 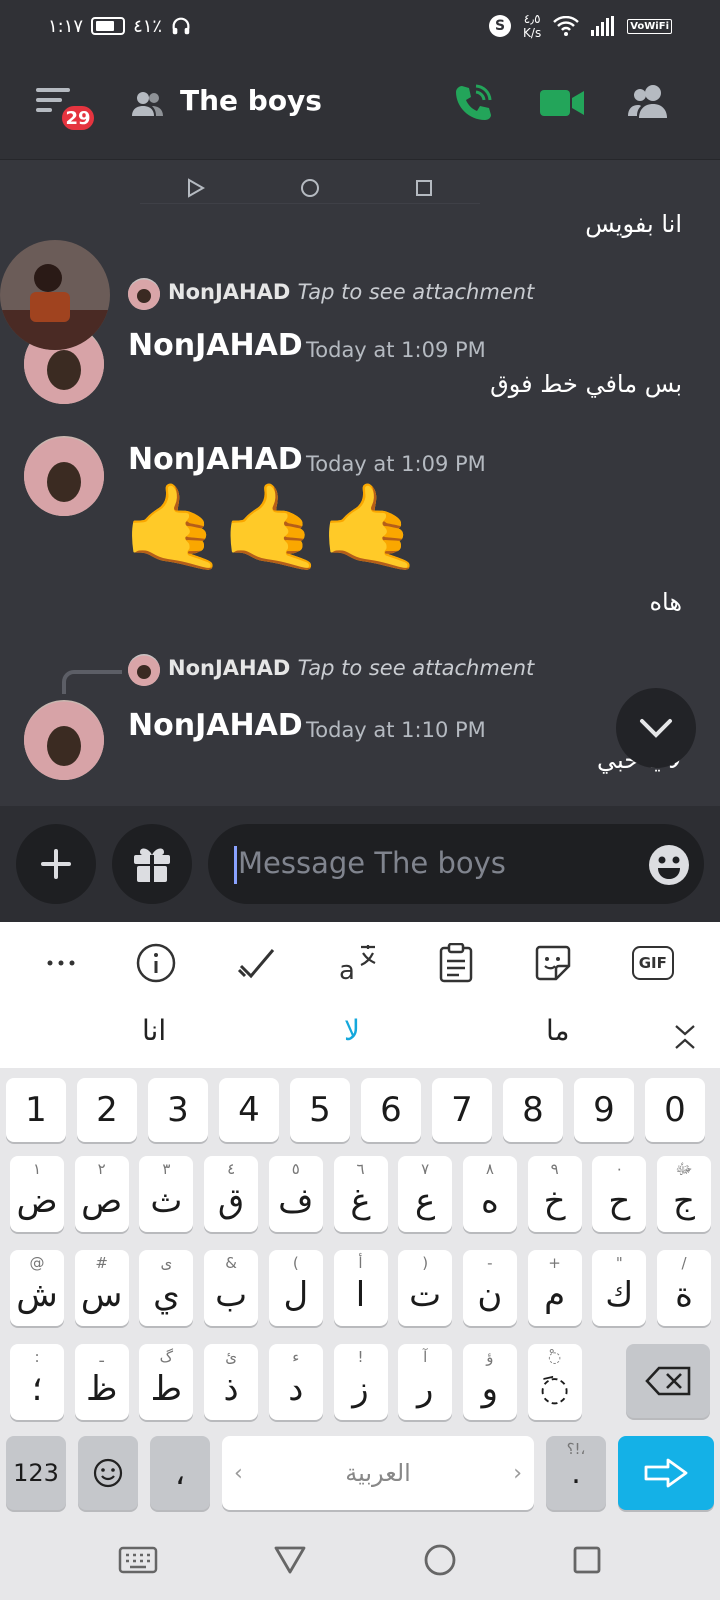 I want to click on info-icon, so click(x=156, y=963).